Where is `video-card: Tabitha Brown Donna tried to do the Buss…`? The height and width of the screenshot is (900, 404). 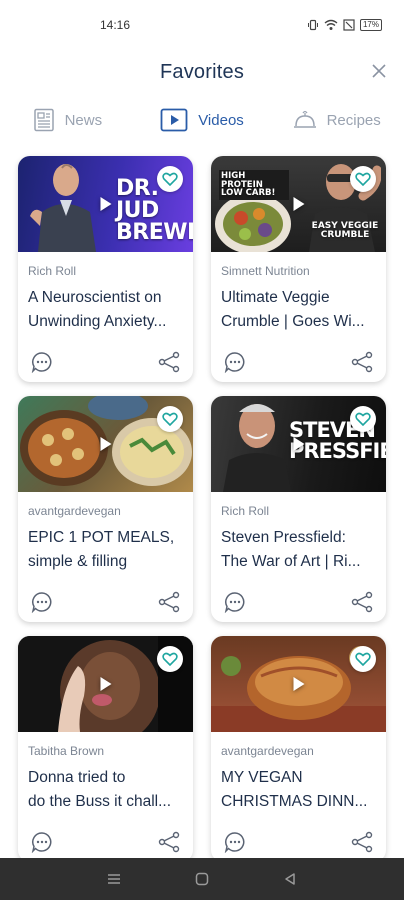 video-card: Tabitha Brown Donna tried to do the Buss… is located at coordinates (105, 749).